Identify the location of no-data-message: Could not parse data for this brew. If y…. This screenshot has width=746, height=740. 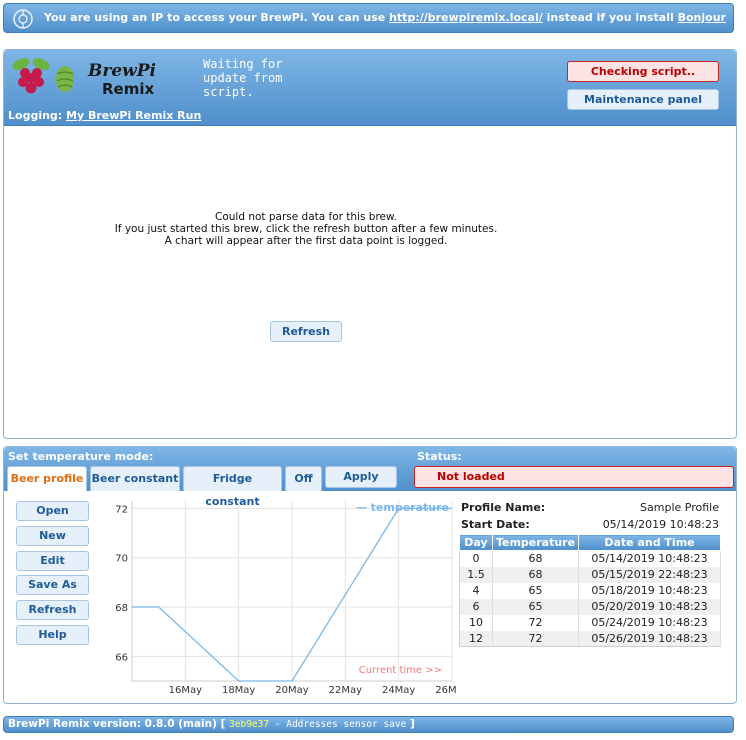
(306, 229).